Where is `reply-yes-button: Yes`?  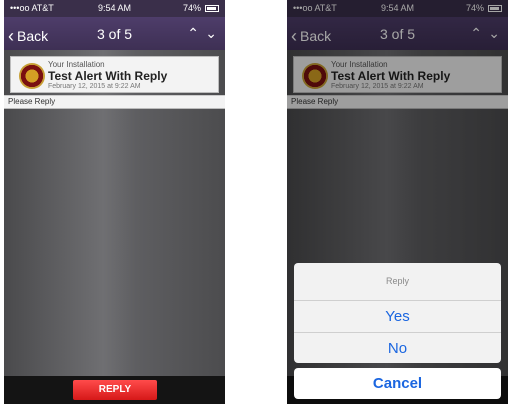 reply-yes-button: Yes is located at coordinates (397, 317).